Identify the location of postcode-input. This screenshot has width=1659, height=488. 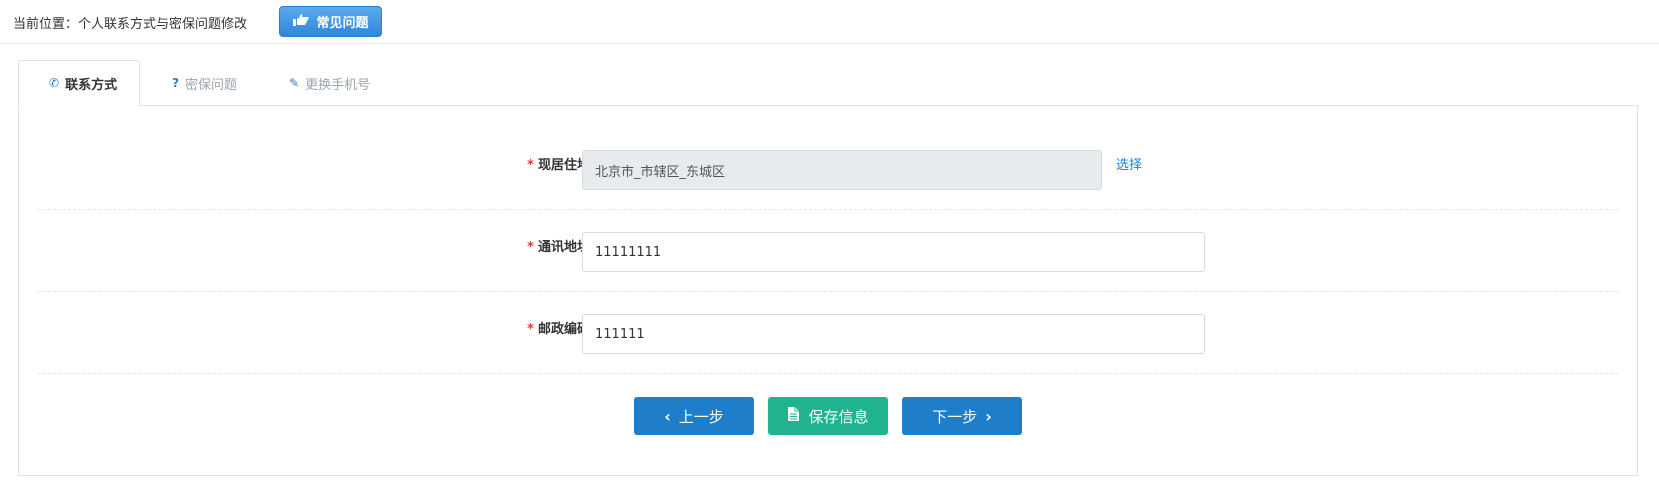
(893, 334).